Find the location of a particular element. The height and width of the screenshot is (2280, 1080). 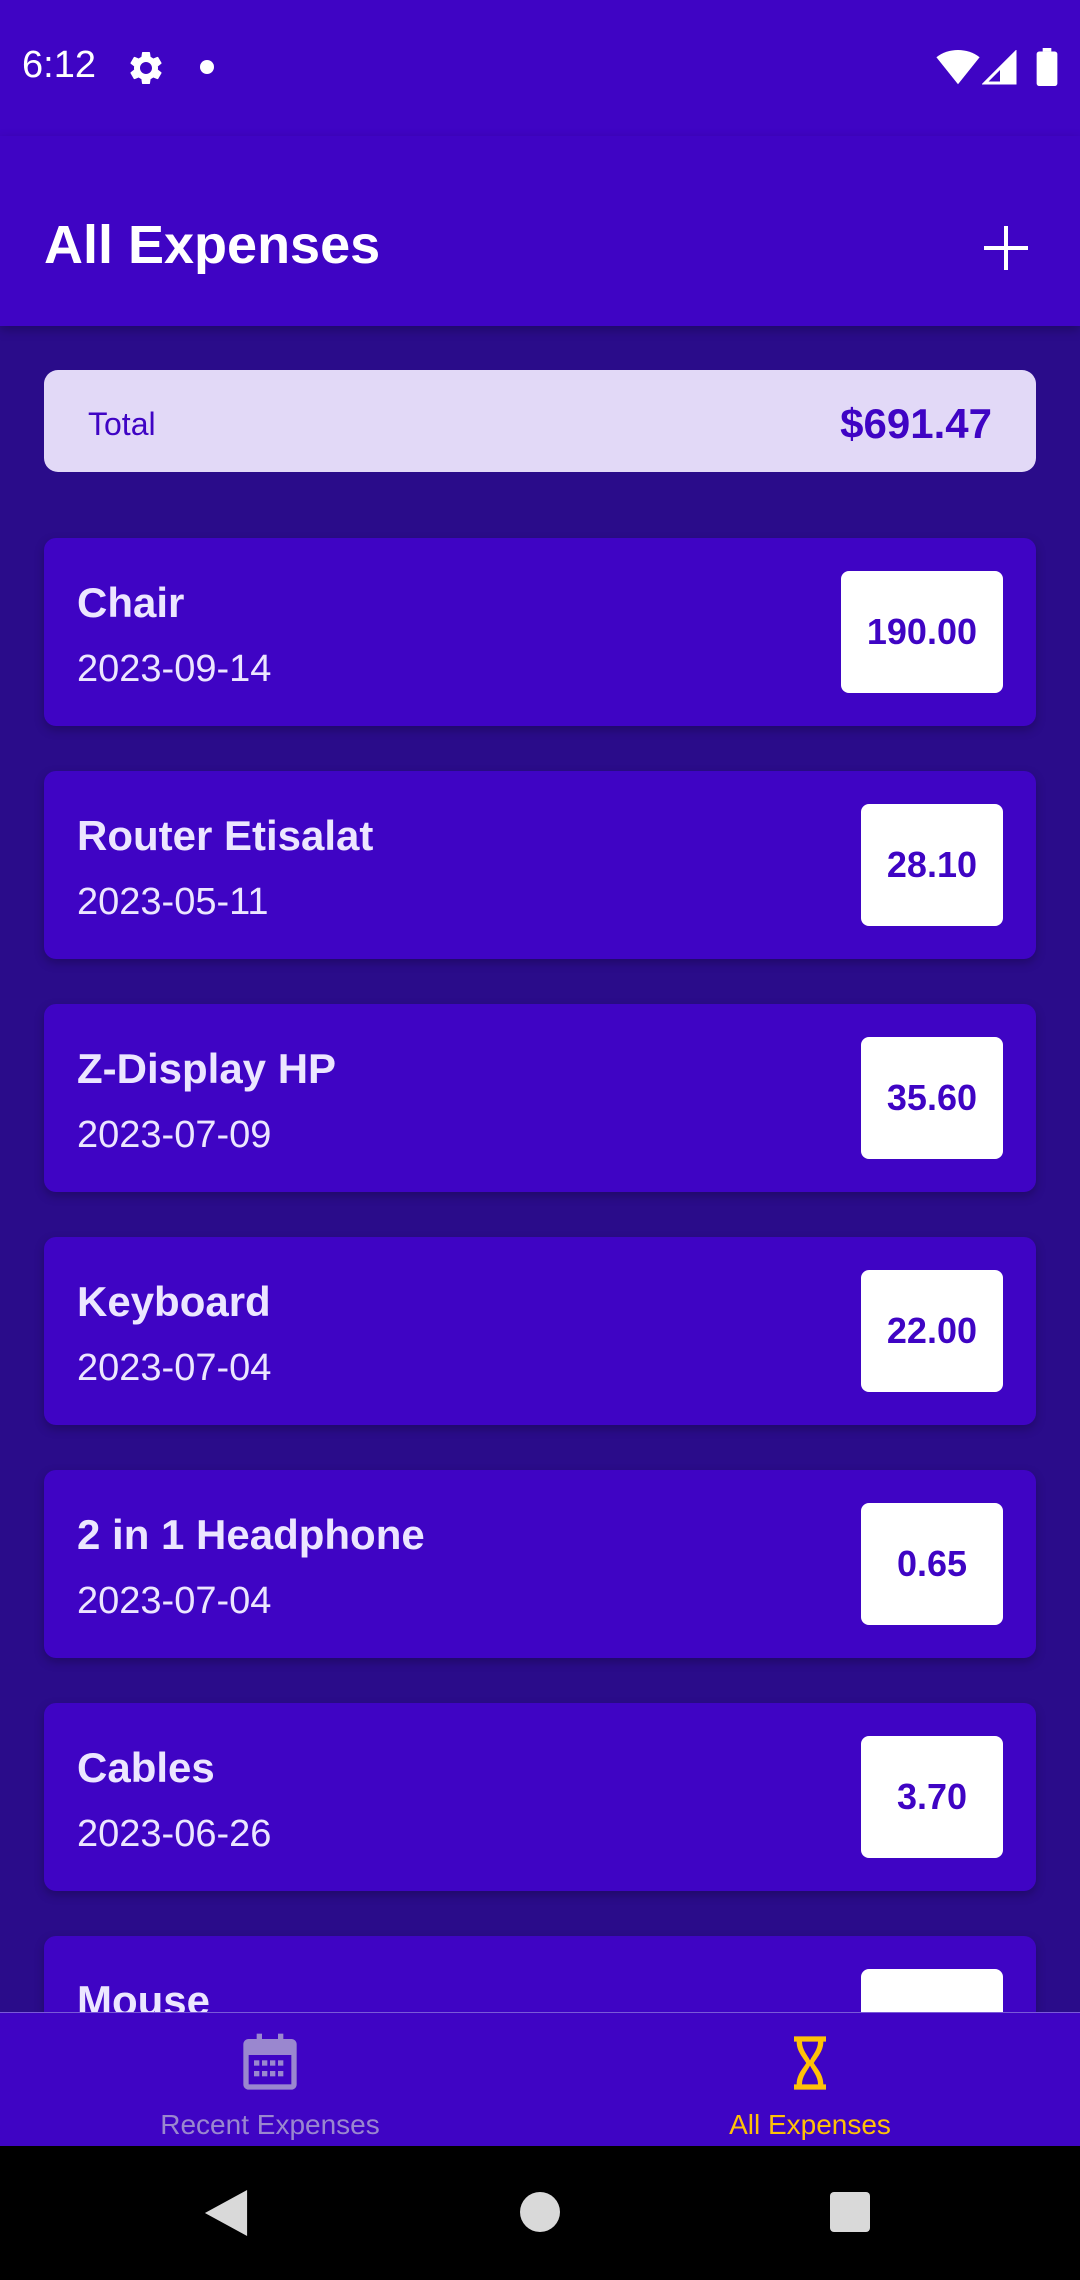

tab-all-expenses: All Expenses is located at coordinates (810, 2080).